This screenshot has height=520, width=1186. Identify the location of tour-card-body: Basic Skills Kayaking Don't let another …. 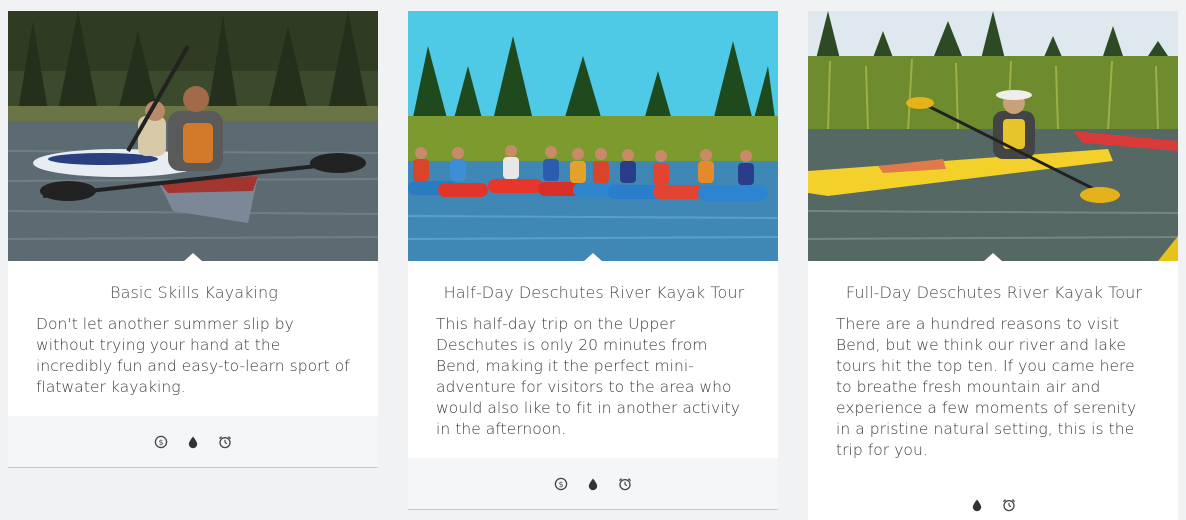
(193, 338).